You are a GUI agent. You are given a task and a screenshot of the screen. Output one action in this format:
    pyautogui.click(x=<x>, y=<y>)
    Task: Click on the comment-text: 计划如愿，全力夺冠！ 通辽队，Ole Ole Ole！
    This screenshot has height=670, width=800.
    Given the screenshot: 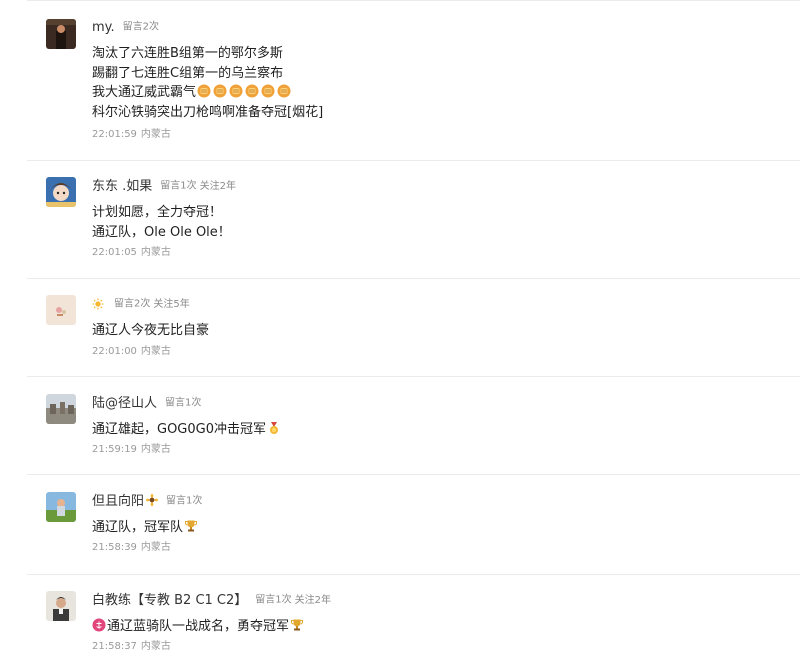 What is the action you would take?
    pyautogui.click(x=161, y=222)
    